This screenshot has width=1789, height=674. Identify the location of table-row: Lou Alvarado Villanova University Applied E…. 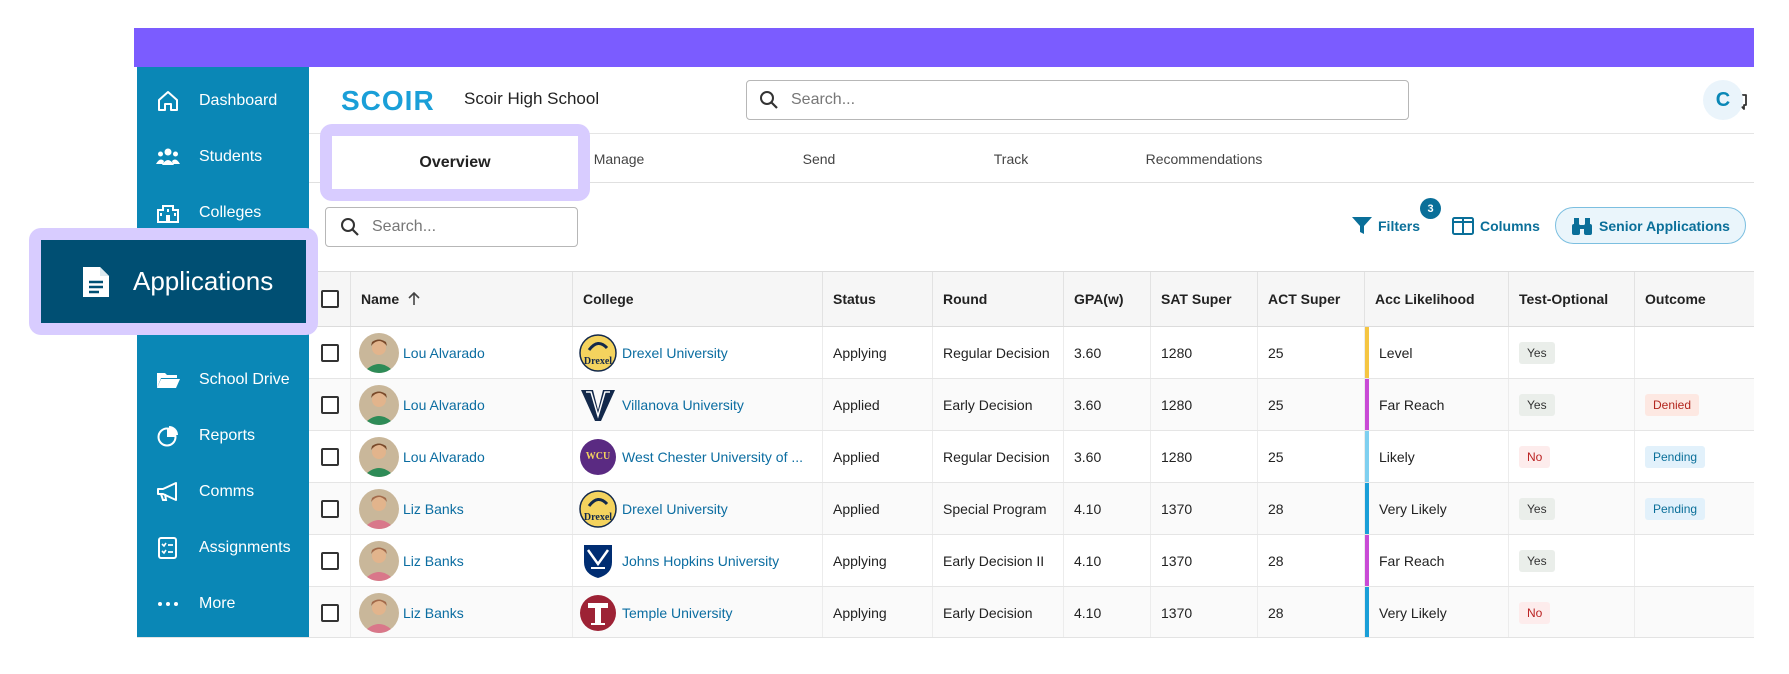
(1031, 405).